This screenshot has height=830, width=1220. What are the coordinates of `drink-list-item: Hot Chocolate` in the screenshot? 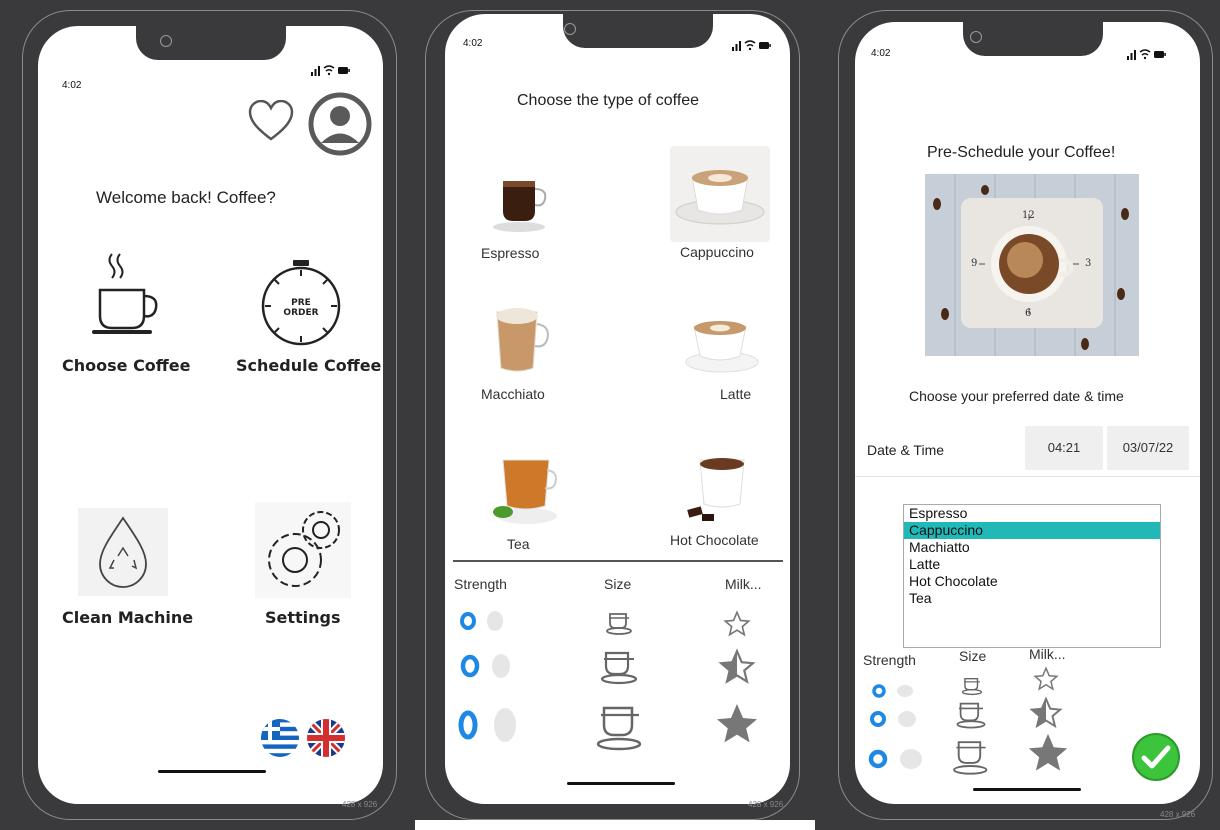 It's located at (1032, 581).